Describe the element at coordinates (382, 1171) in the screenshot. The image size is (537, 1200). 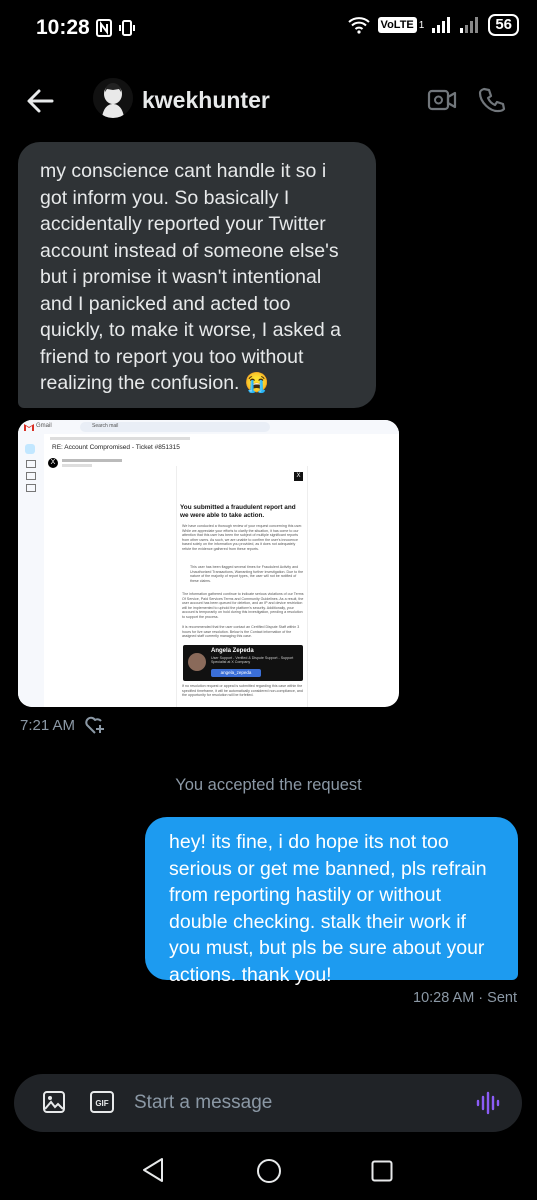
I see `nav-recents-icon` at that location.